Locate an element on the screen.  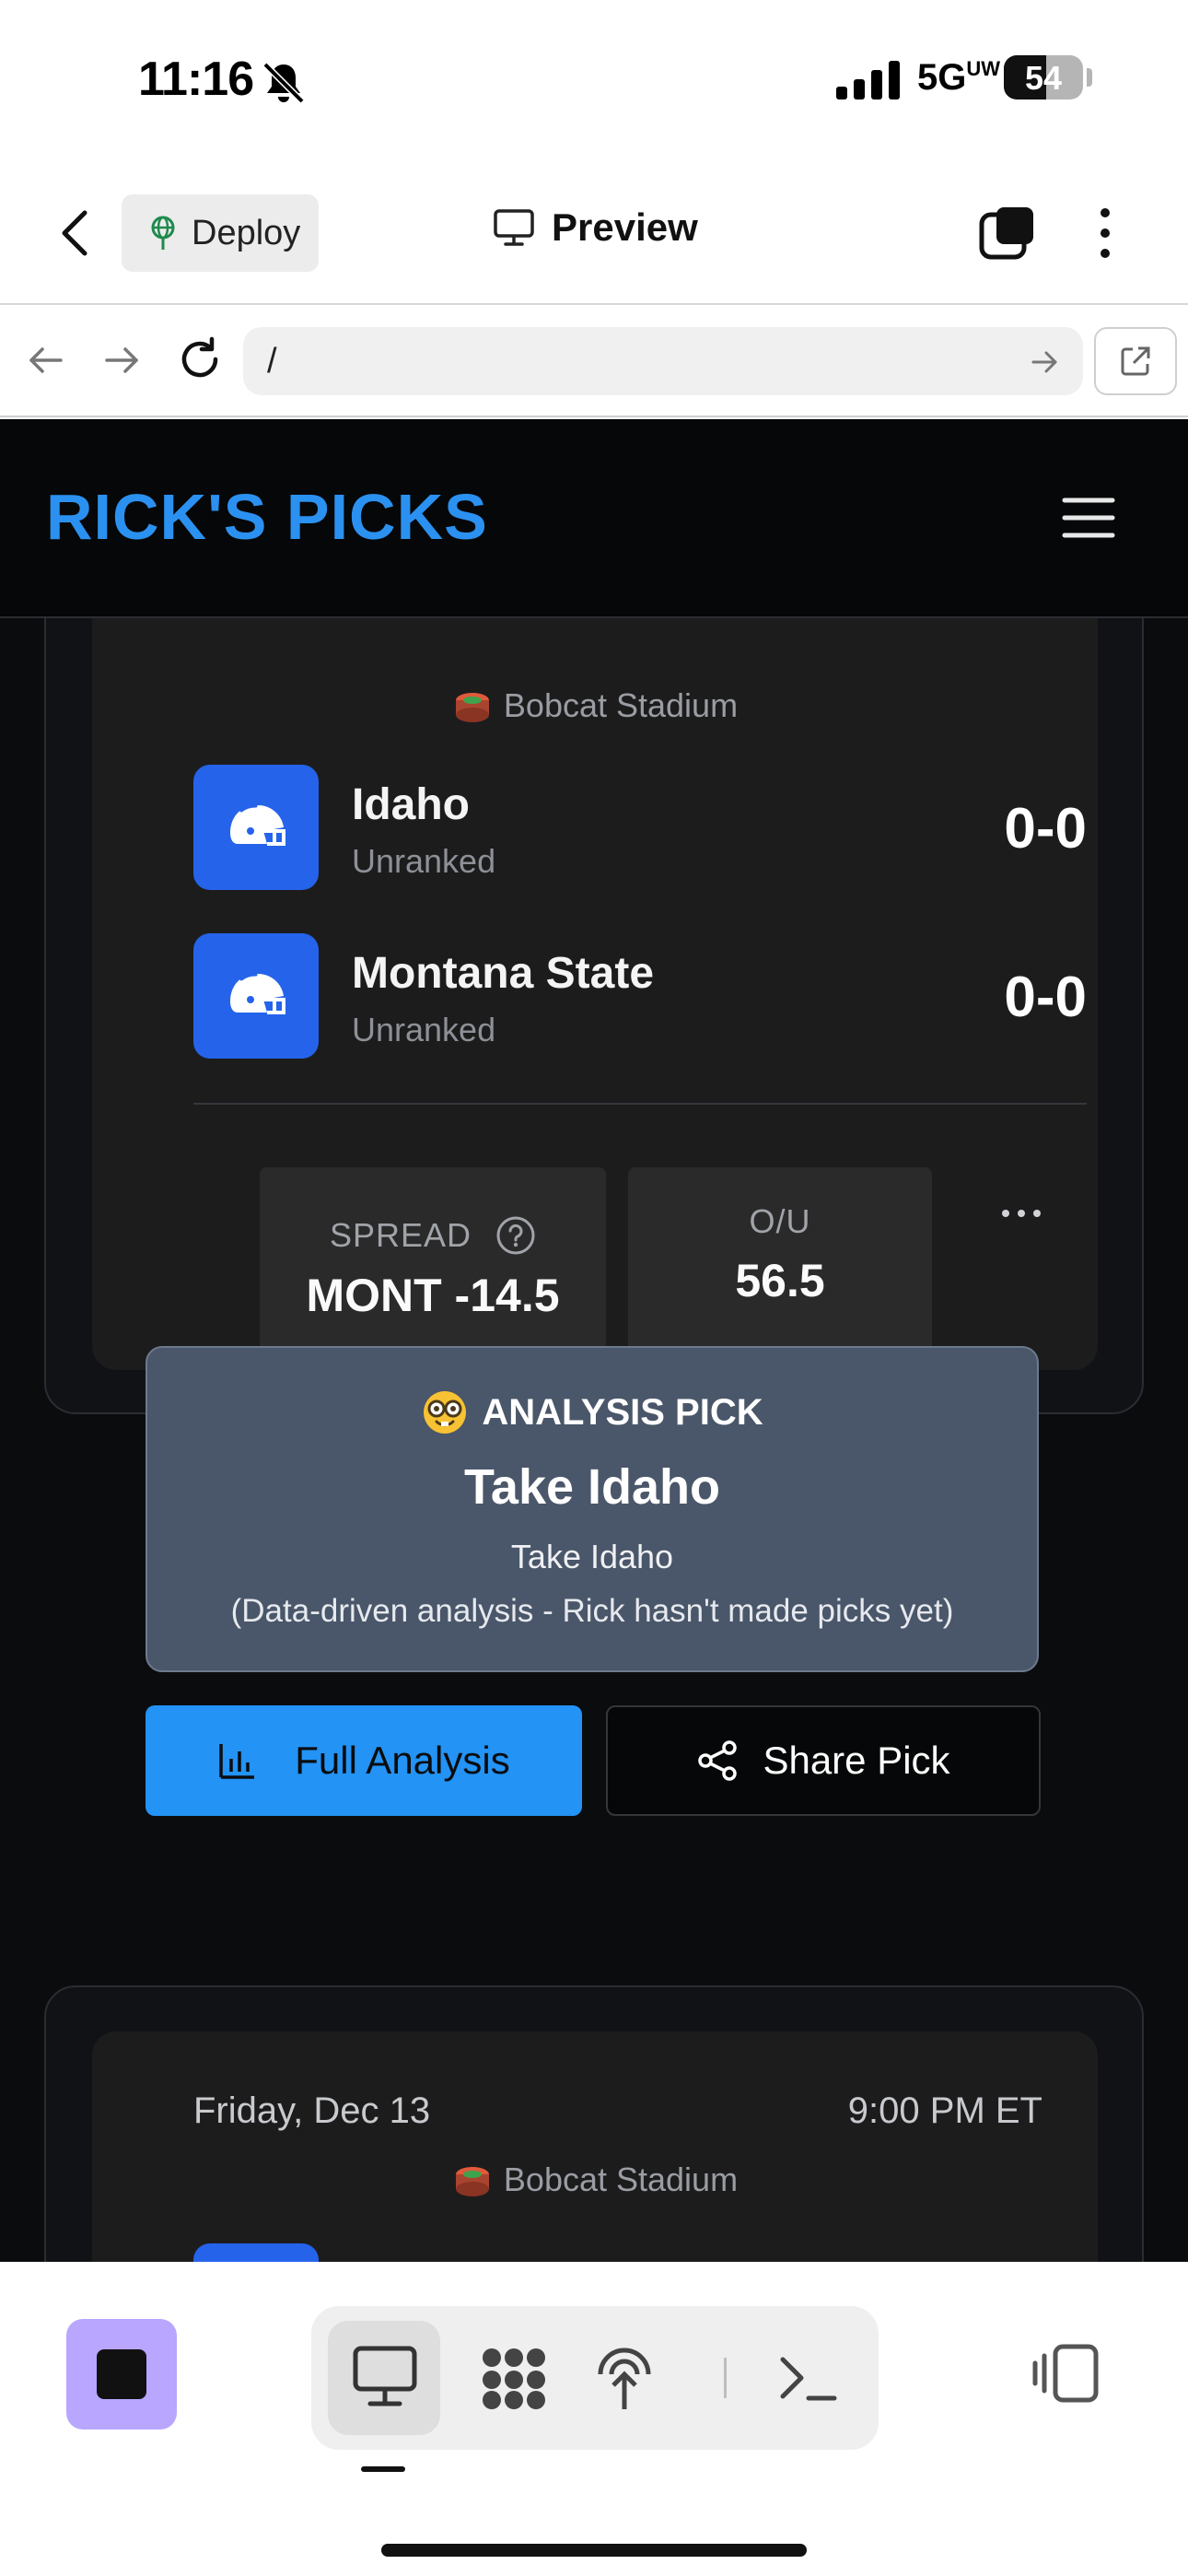
bar-chart-icon is located at coordinates (237, 1761).